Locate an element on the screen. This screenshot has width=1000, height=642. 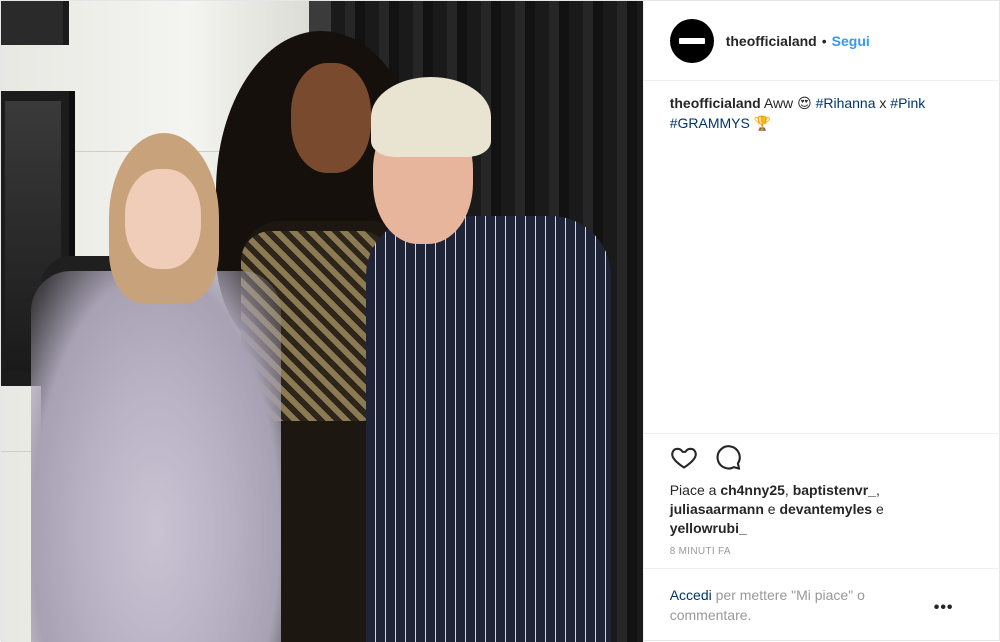
caption-emoji: 😍 is located at coordinates (804, 103).